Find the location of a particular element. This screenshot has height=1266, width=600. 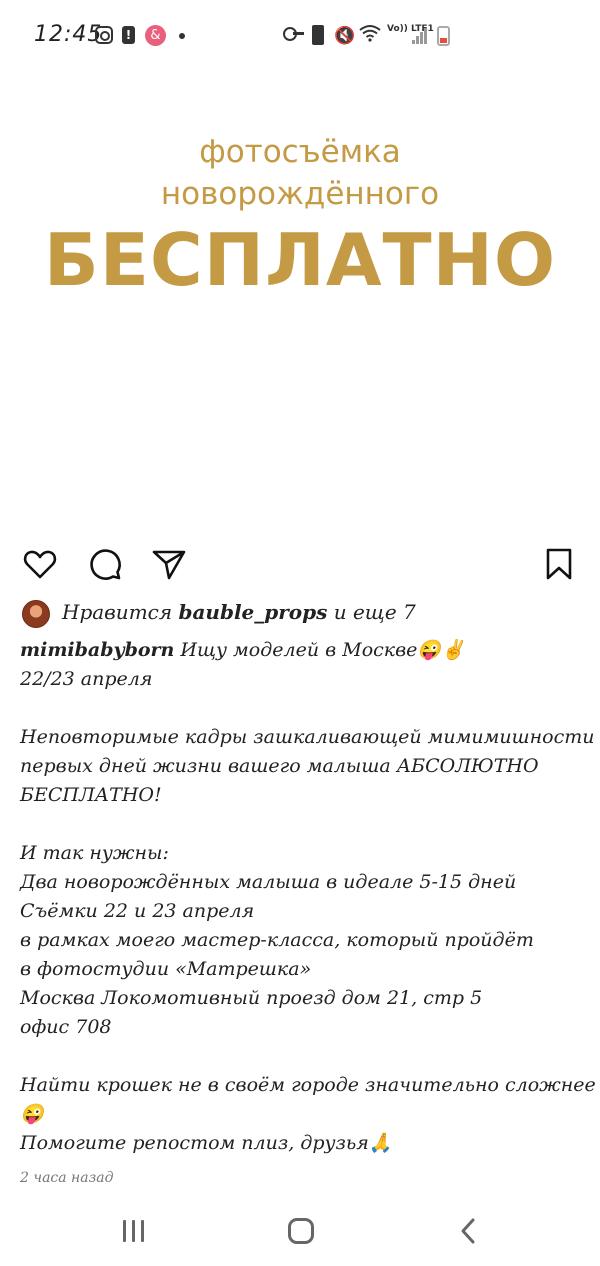

caption-line: И так нужны: is located at coordinates (94, 853).